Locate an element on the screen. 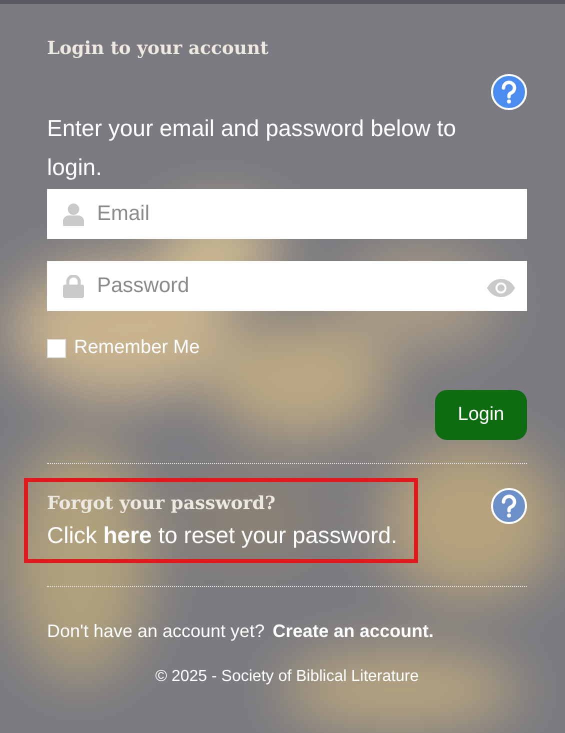  eye-icon is located at coordinates (501, 288).